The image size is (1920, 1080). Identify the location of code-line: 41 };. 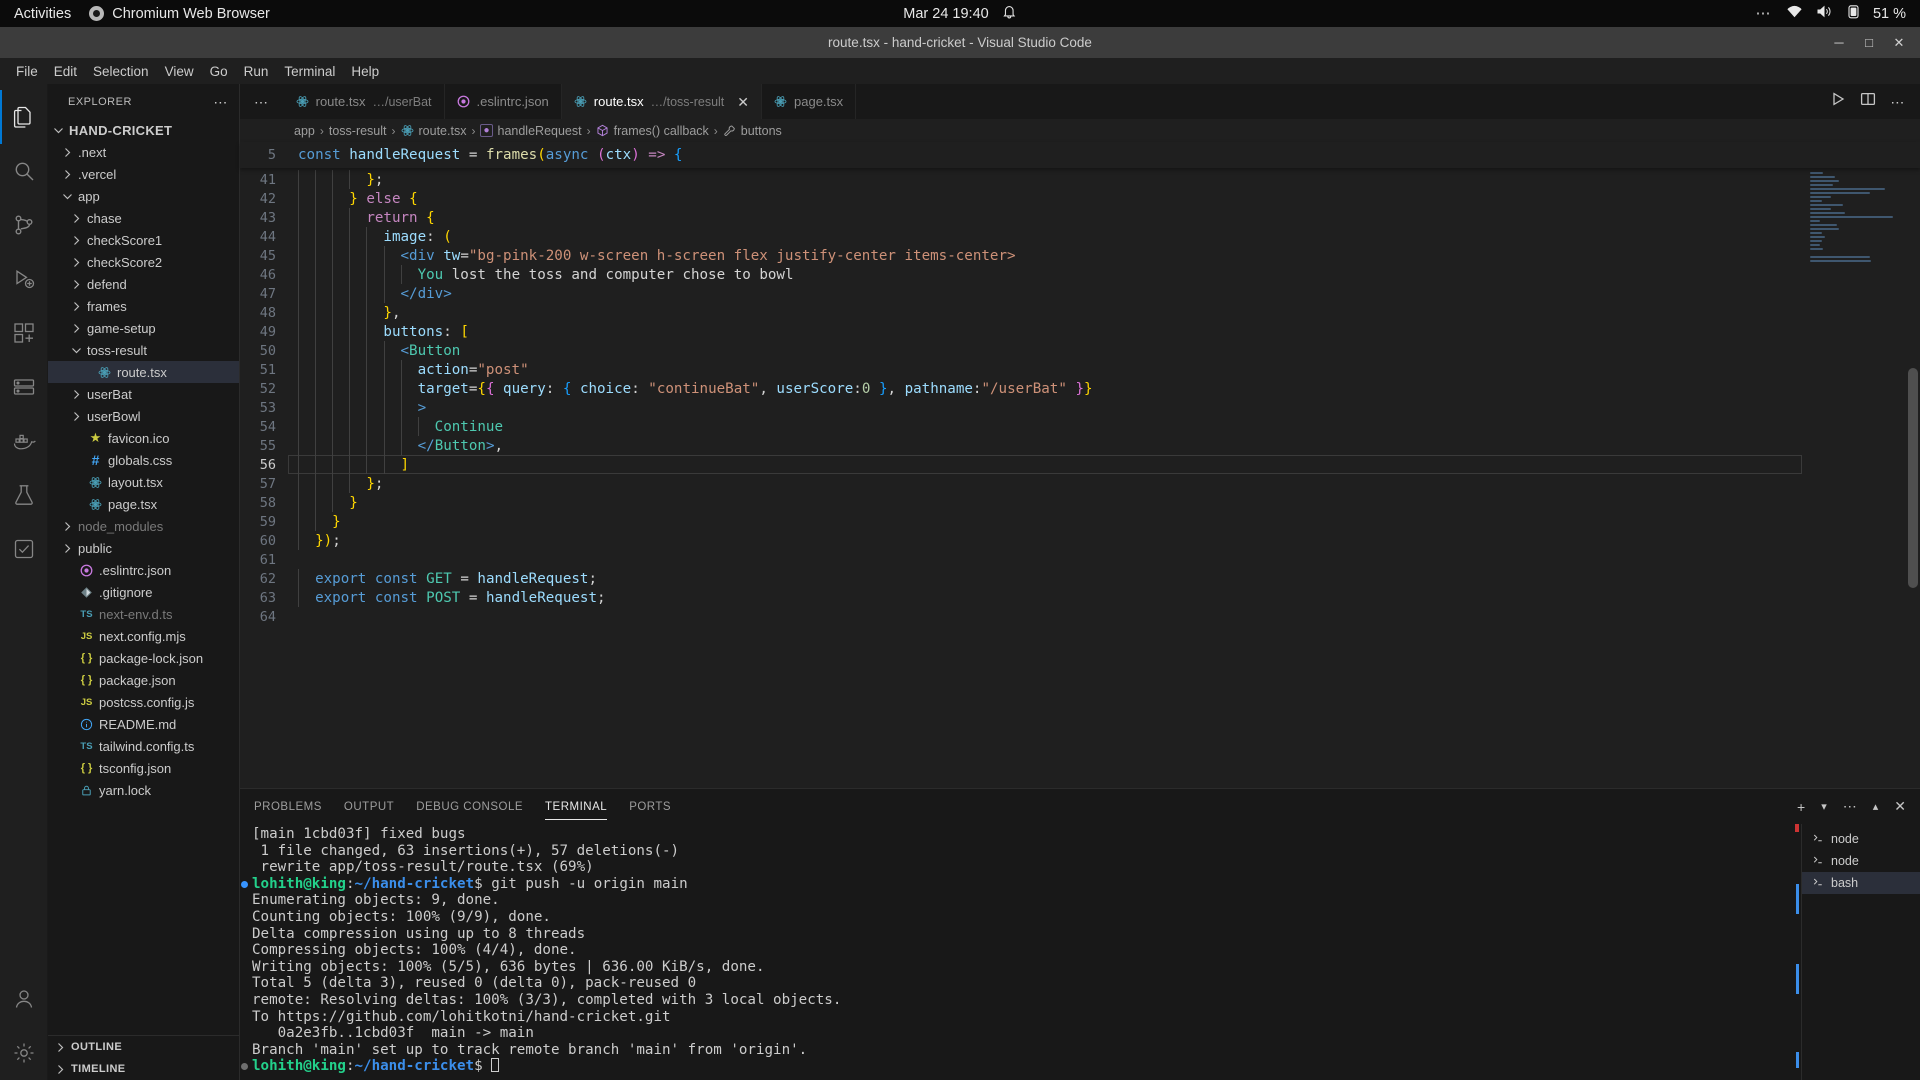
(1080, 179).